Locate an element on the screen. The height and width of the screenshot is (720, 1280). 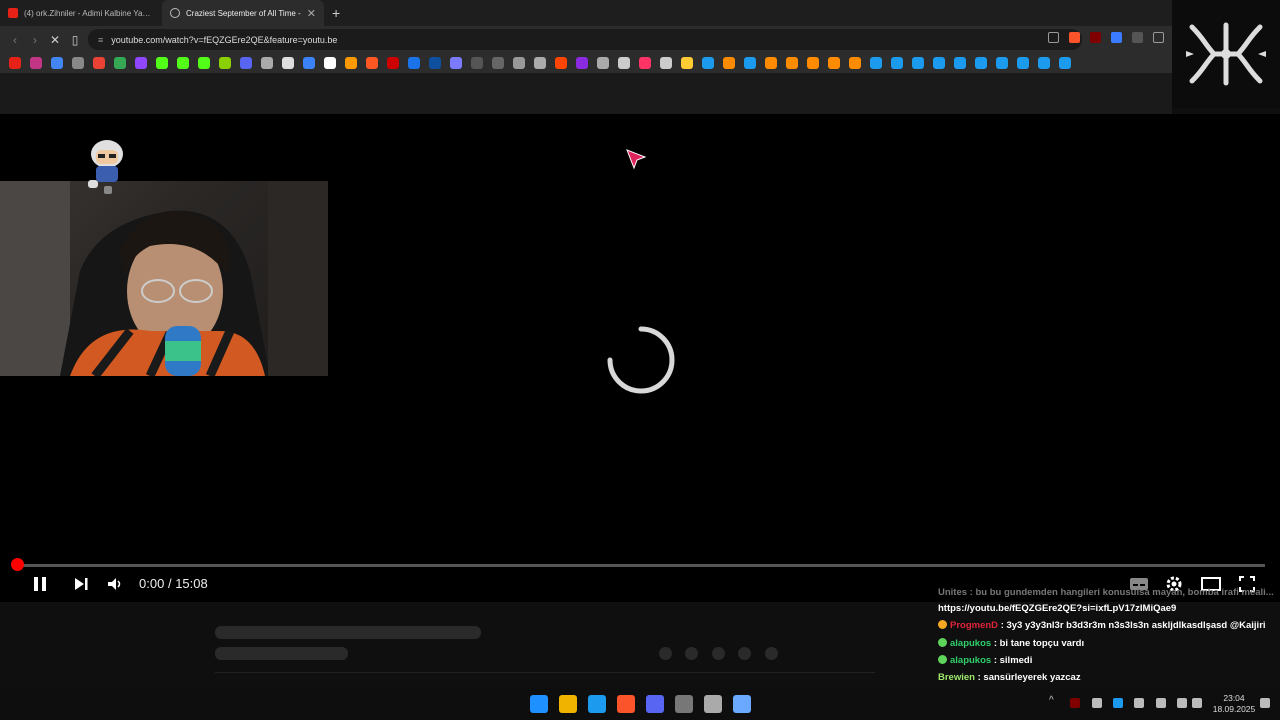
clock-time: 23:04 is located at coordinates (1234, 698).